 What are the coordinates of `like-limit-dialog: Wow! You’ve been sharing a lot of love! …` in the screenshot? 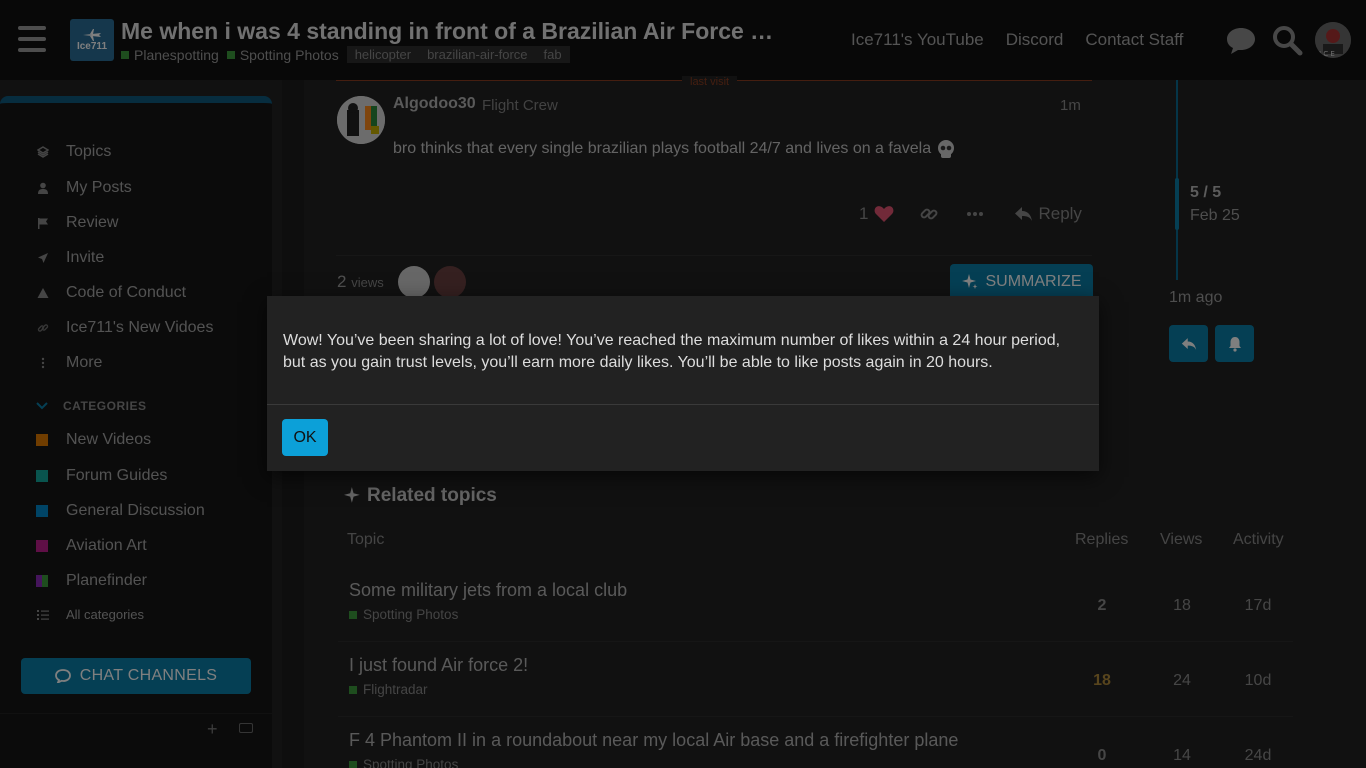 It's located at (683, 383).